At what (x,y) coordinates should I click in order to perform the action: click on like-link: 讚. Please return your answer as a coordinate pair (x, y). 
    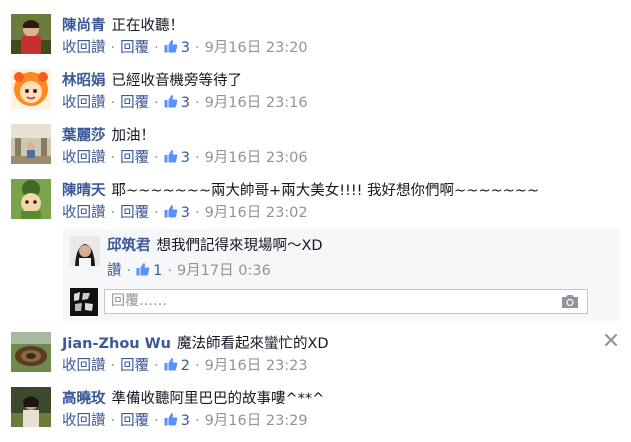
    Looking at the image, I should click on (114, 271).